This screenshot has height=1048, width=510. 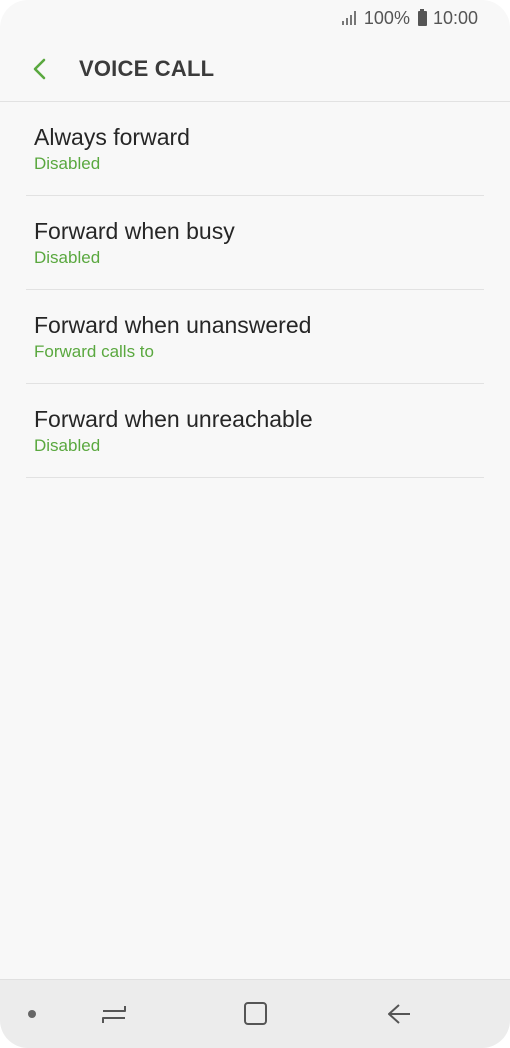 What do you see at coordinates (112, 137) in the screenshot?
I see `item-title: Always forward` at bounding box center [112, 137].